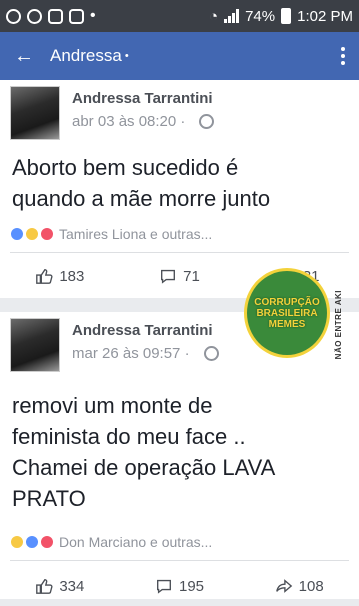  I want to click on clock: 1:02 PM, so click(325, 16).